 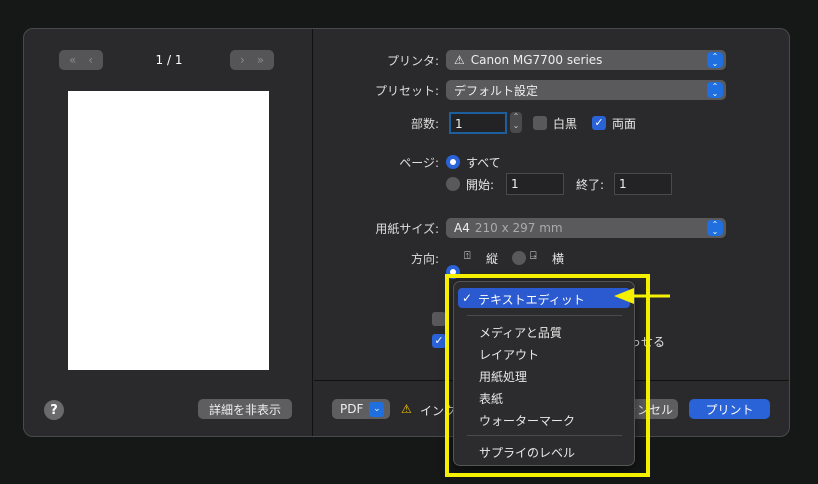 I want to click on page-preview, so click(x=168, y=230).